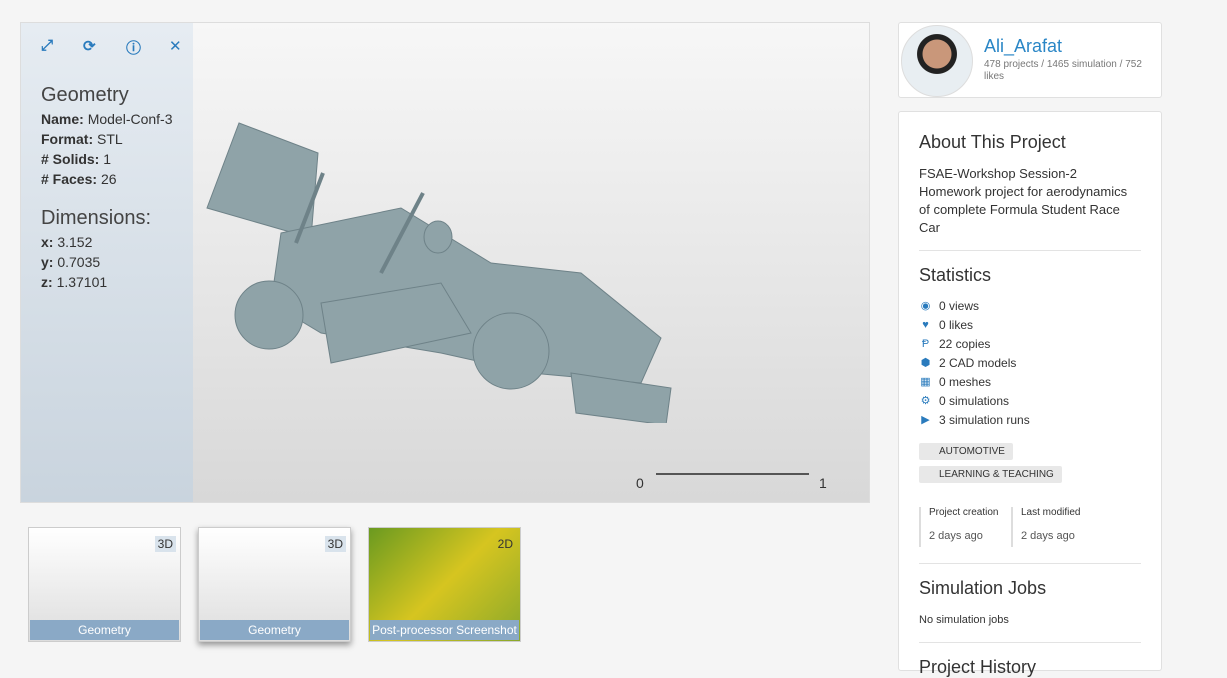  What do you see at coordinates (67, 139) in the screenshot?
I see `format-label: Format:` at bounding box center [67, 139].